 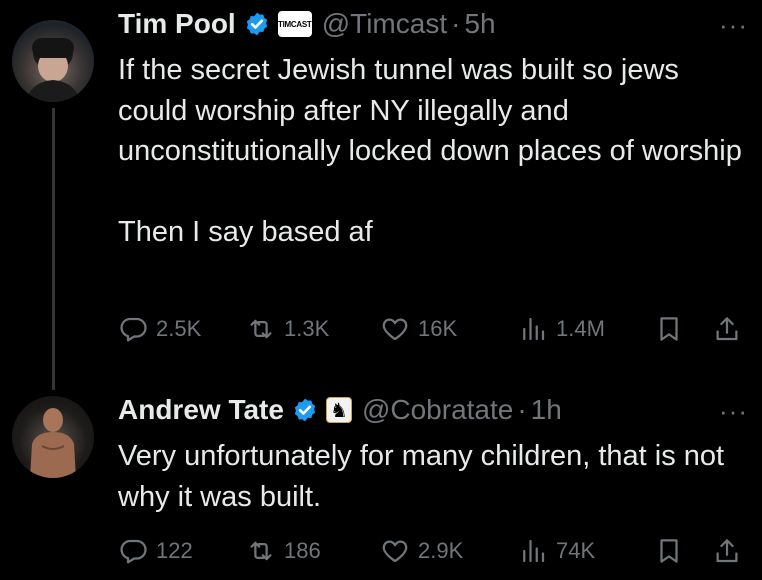 I want to click on reply-button: 2.5K, so click(x=182, y=329).